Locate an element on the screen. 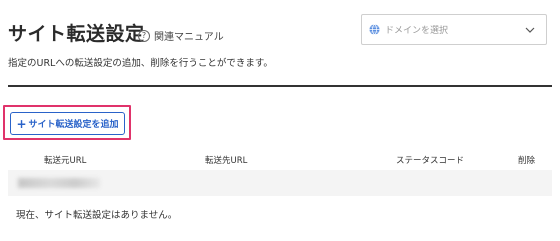 This screenshot has height=241, width=560. globe-icon is located at coordinates (374, 29).